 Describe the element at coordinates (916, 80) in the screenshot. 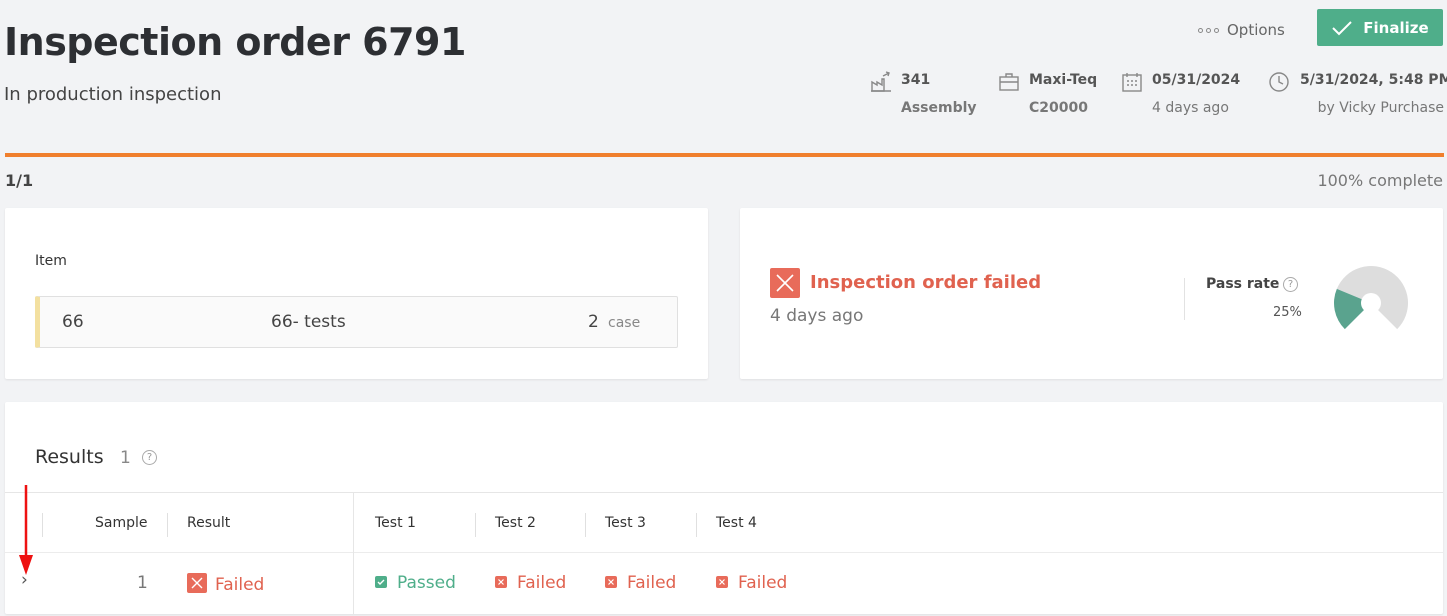

I see `workcenter-code: 341` at that location.